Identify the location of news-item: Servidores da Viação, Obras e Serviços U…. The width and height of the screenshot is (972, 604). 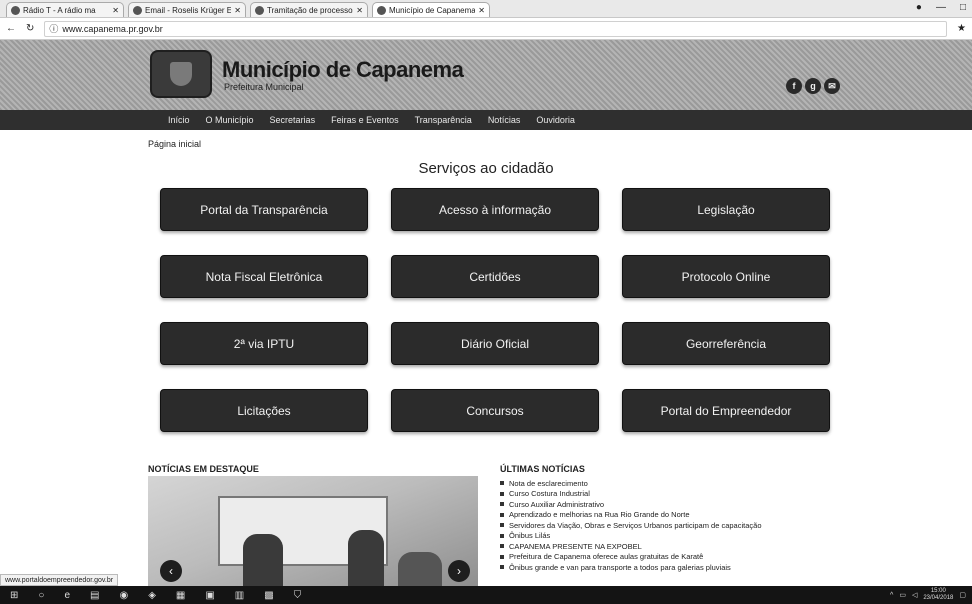
(631, 525).